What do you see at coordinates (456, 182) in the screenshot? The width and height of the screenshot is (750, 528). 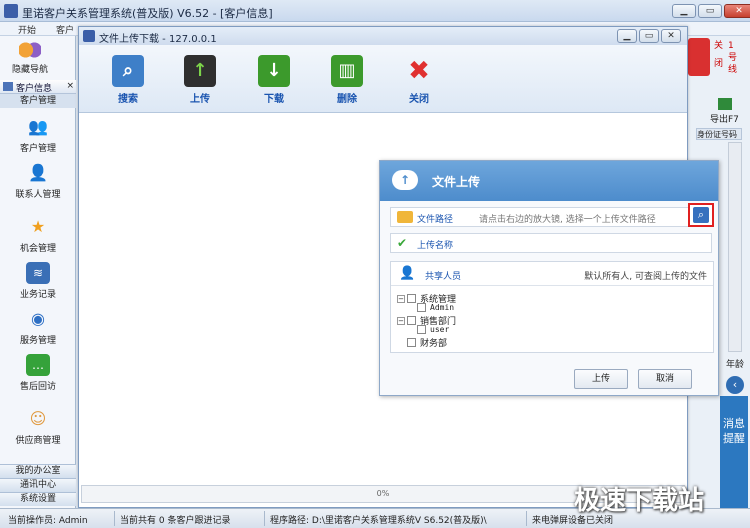 I see `upload-dialog-title: 文件上传` at bounding box center [456, 182].